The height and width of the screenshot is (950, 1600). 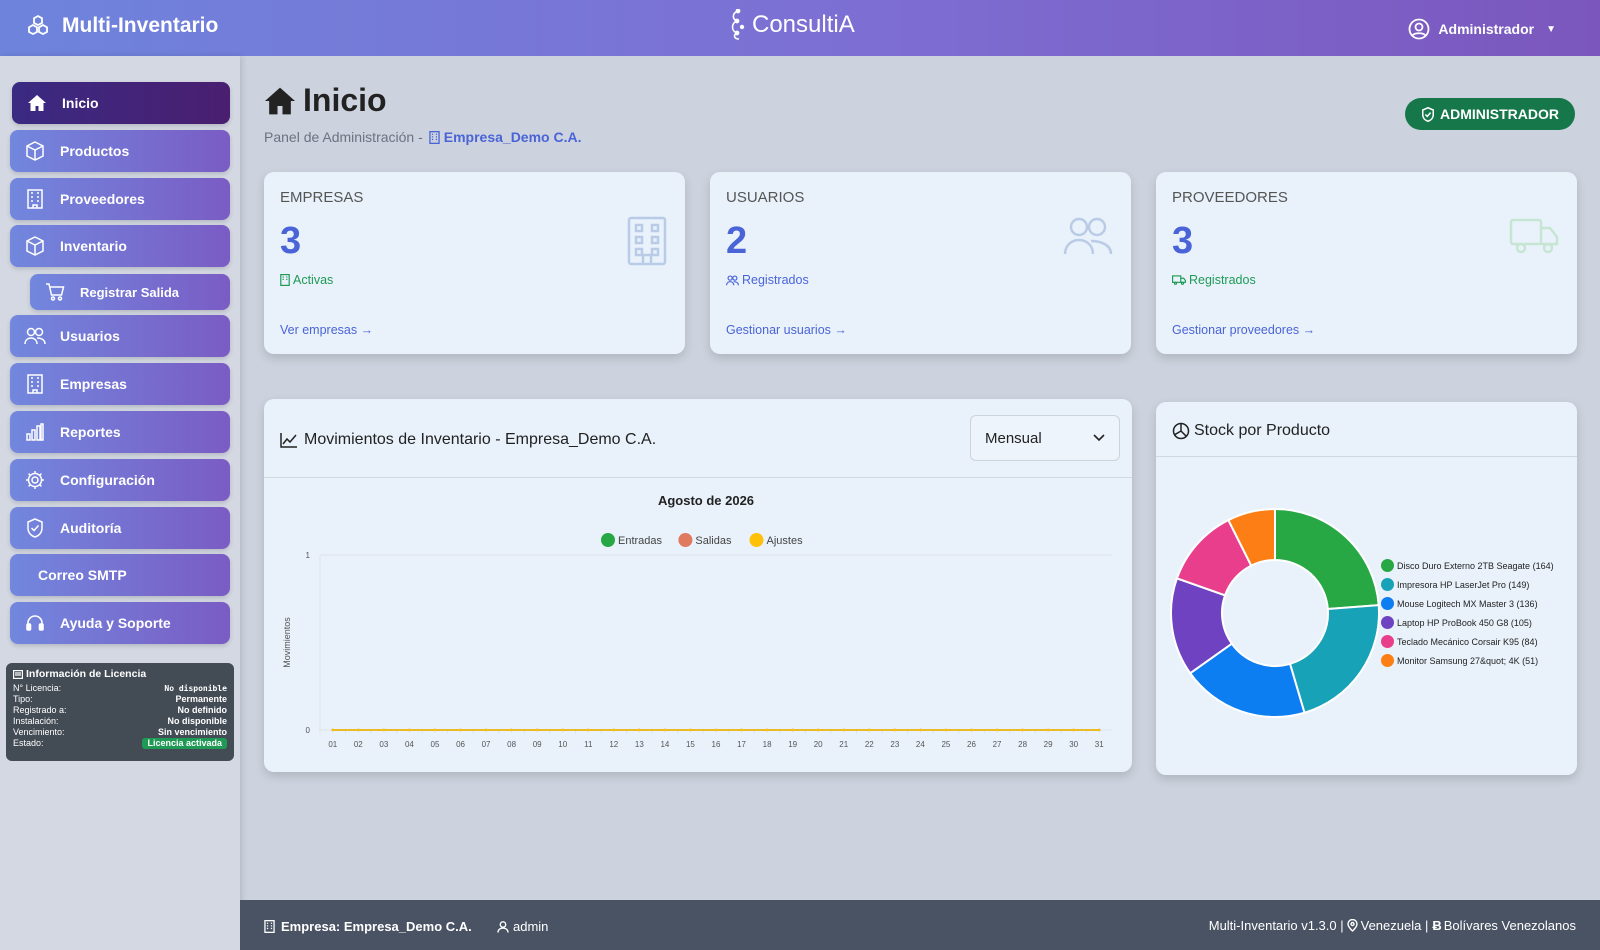 What do you see at coordinates (1486, 29) in the screenshot?
I see `user-name: Administrador` at bounding box center [1486, 29].